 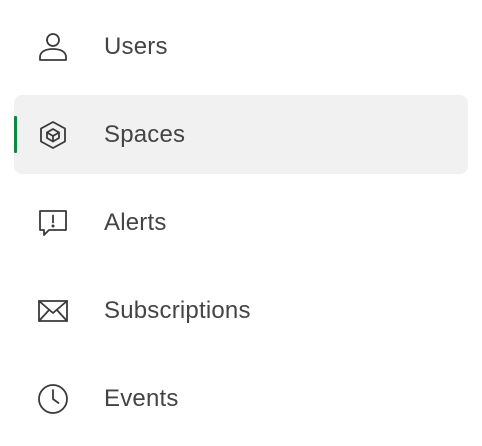 What do you see at coordinates (135, 222) in the screenshot?
I see `sidebar-item-label: Alerts` at bounding box center [135, 222].